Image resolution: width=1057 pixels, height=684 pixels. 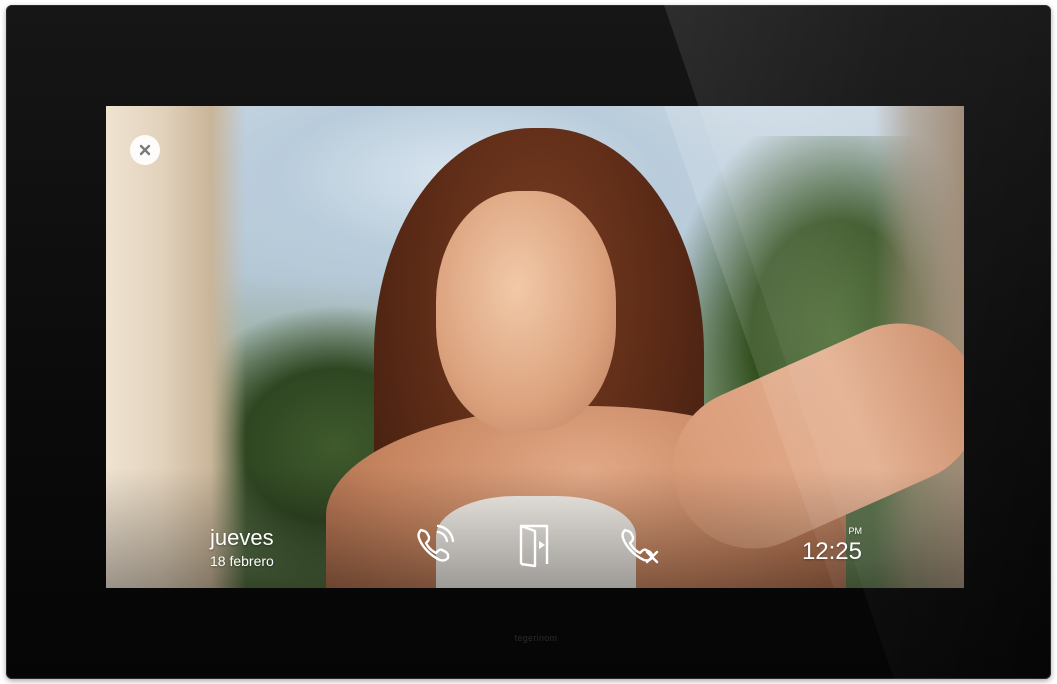 I want to click on date-label: 18 febrero, so click(x=242, y=561).